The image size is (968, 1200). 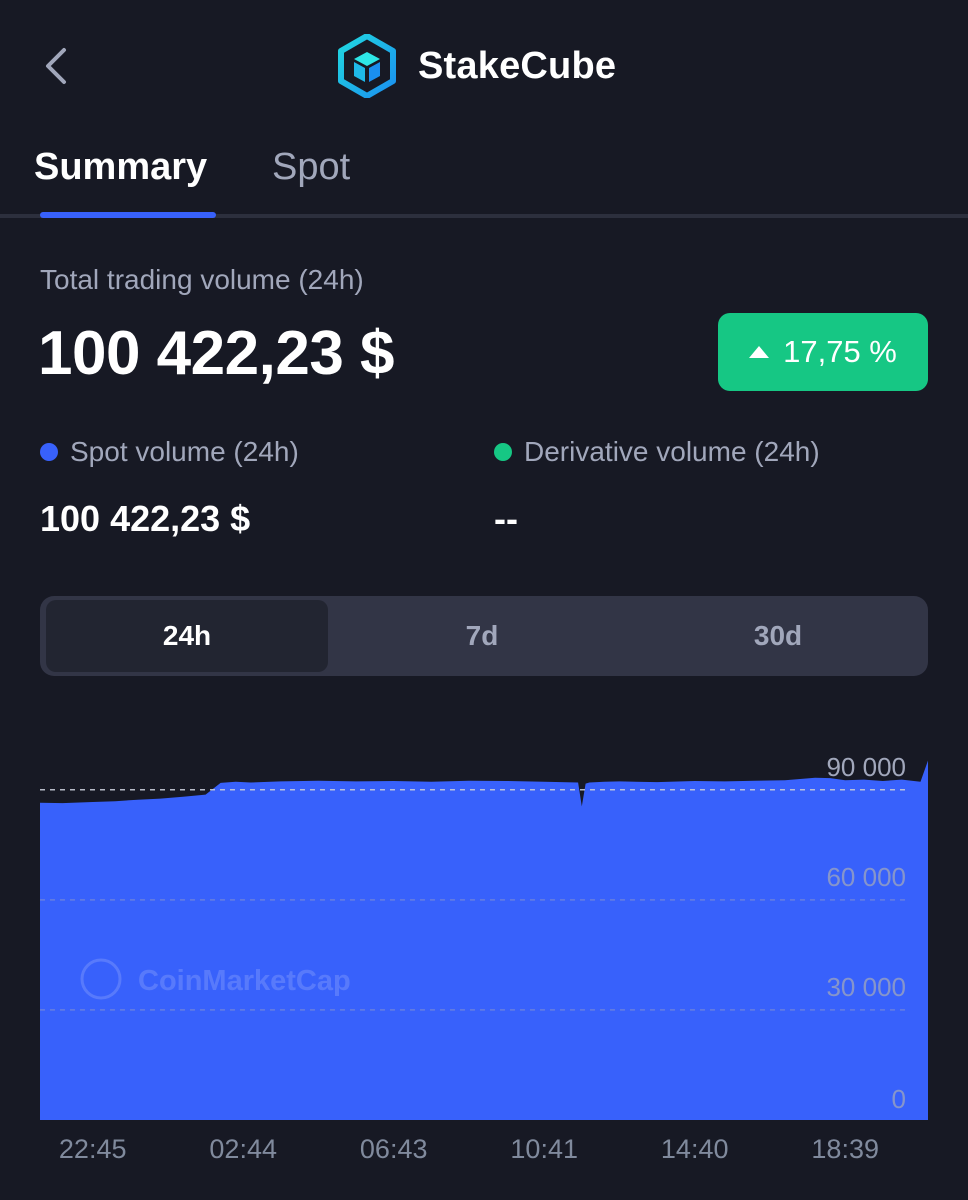 What do you see at coordinates (93, 1149) in the screenshot?
I see `x-tick-label: 22:45` at bounding box center [93, 1149].